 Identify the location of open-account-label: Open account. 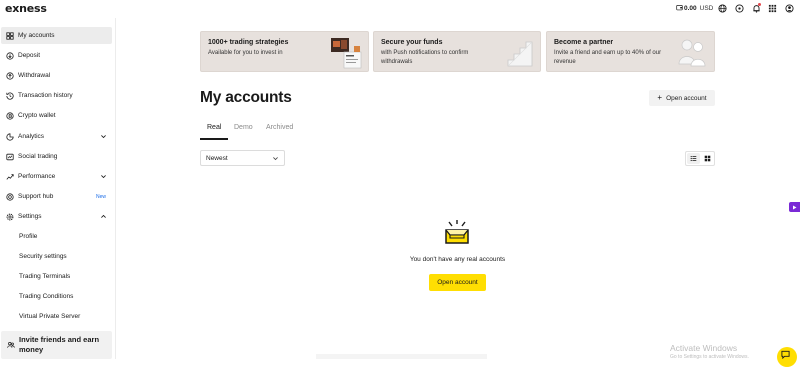
(686, 98).